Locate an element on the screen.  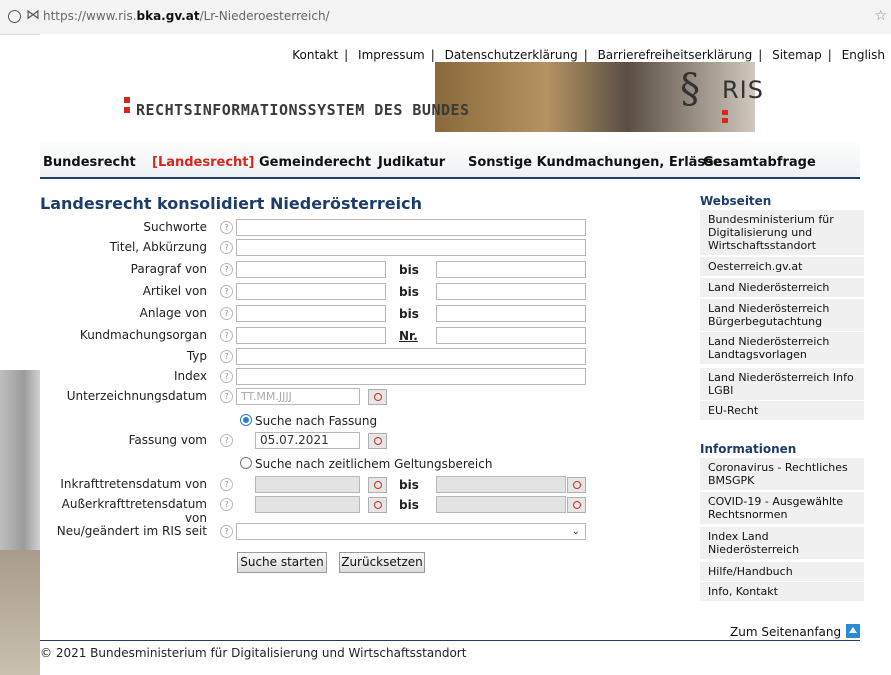
nav-gesamtabfrage: Gesamtabfrage is located at coordinates (759, 162).